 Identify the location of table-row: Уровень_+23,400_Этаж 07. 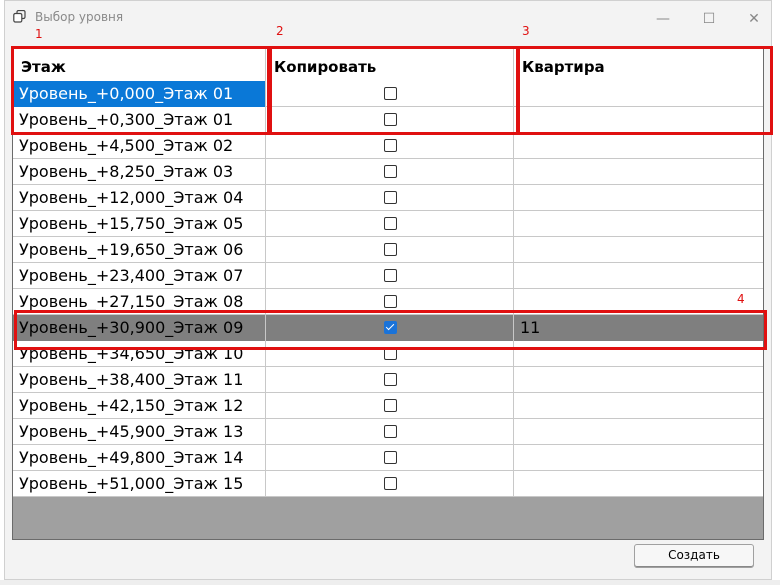
(388, 276).